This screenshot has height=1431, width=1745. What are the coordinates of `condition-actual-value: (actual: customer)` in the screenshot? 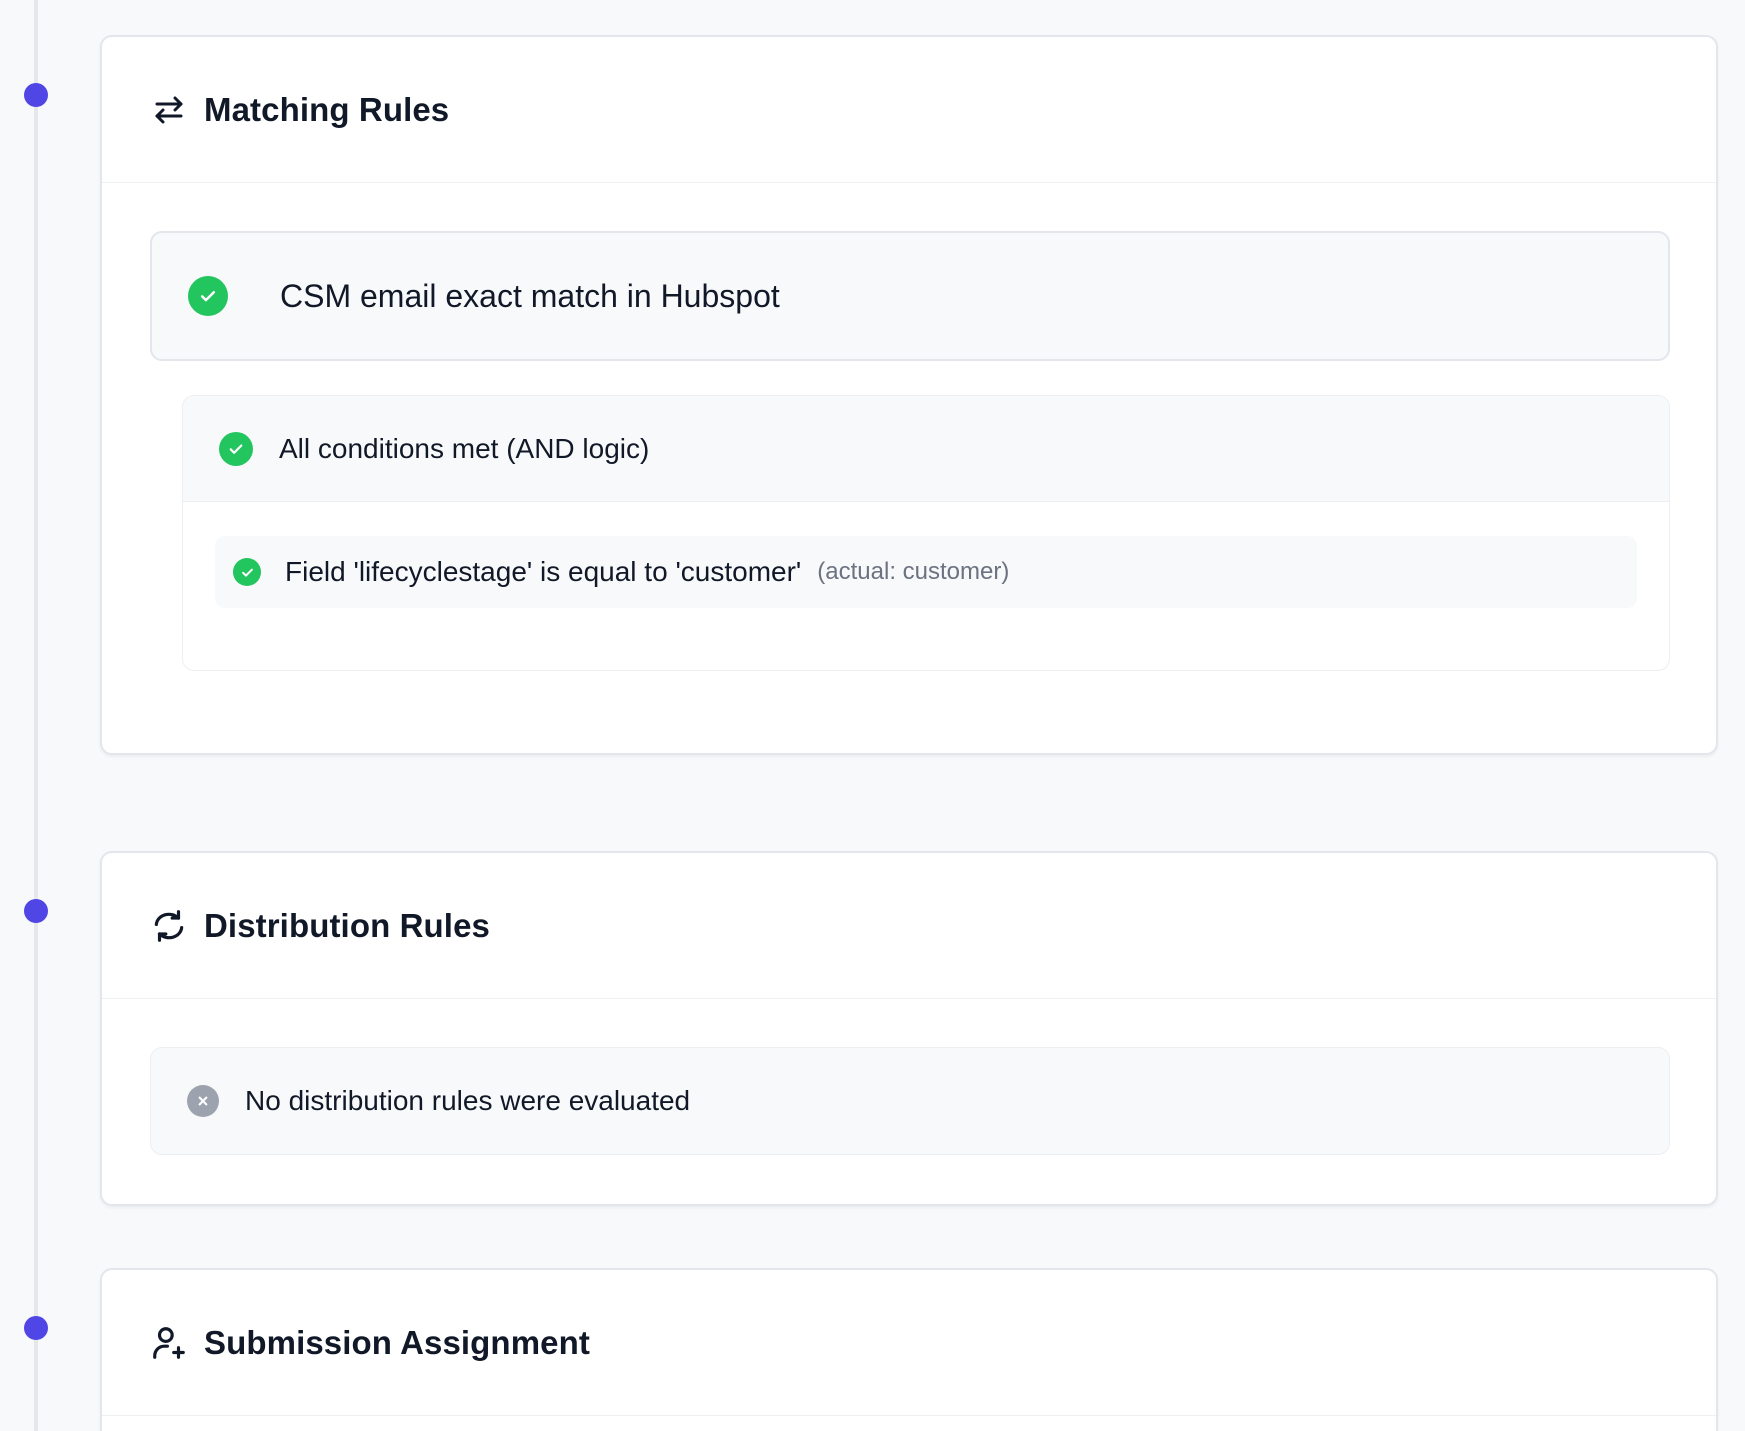 It's located at (913, 571).